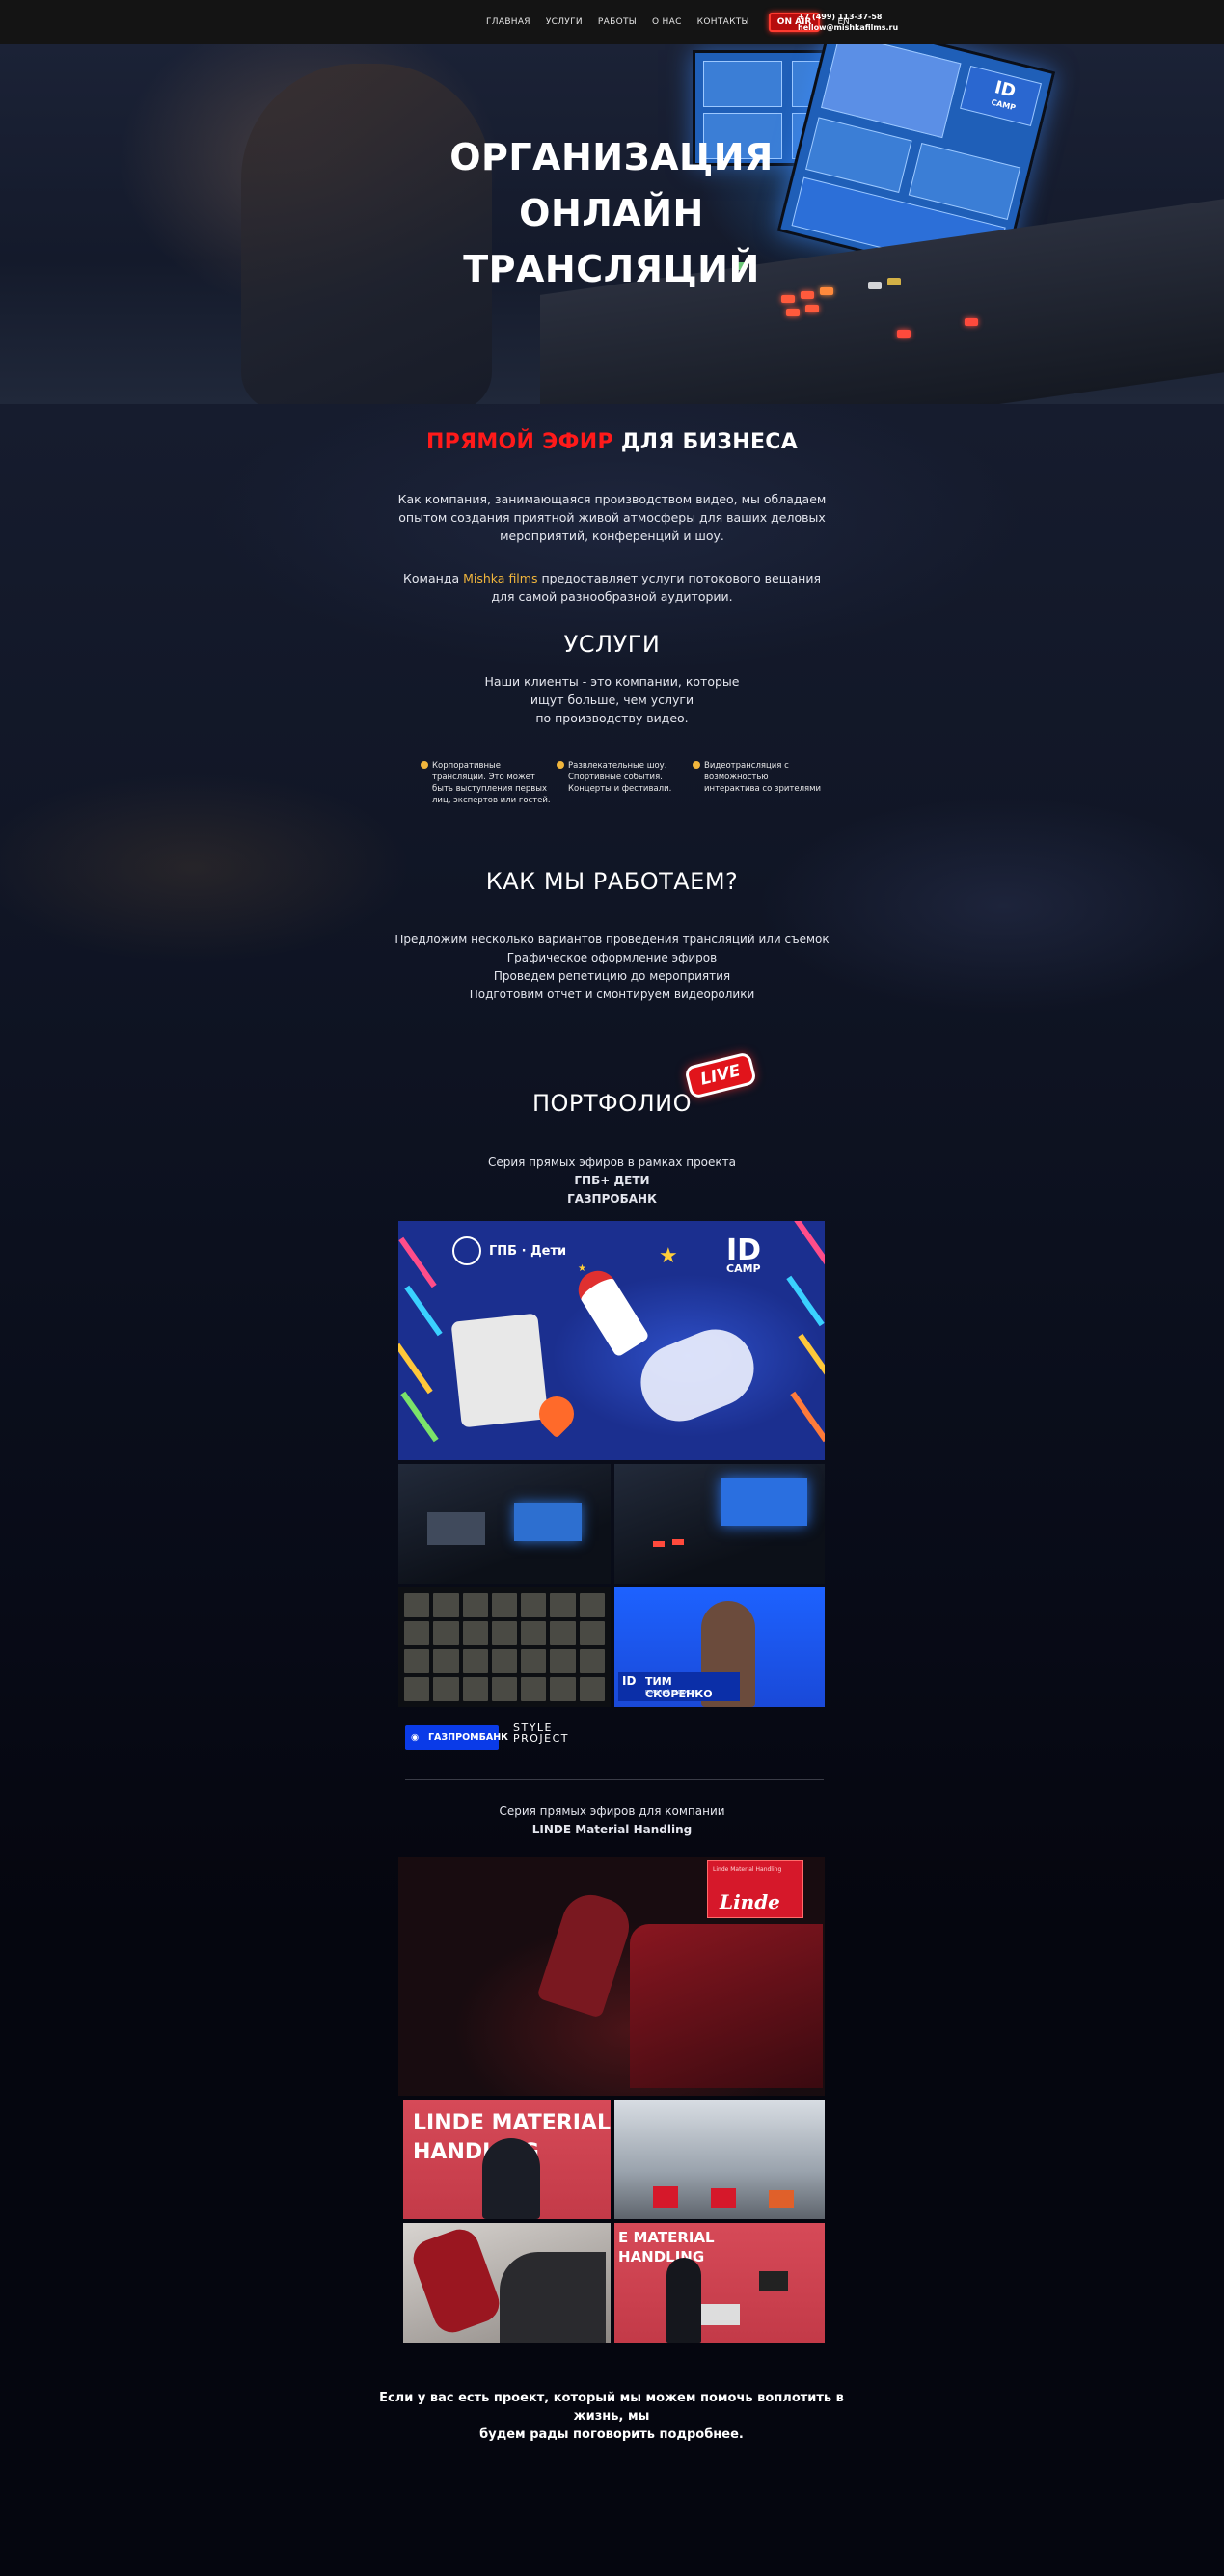 The image size is (1224, 2576). I want to click on portfolio-title: ПОРТФОЛИО, so click(611, 1103).